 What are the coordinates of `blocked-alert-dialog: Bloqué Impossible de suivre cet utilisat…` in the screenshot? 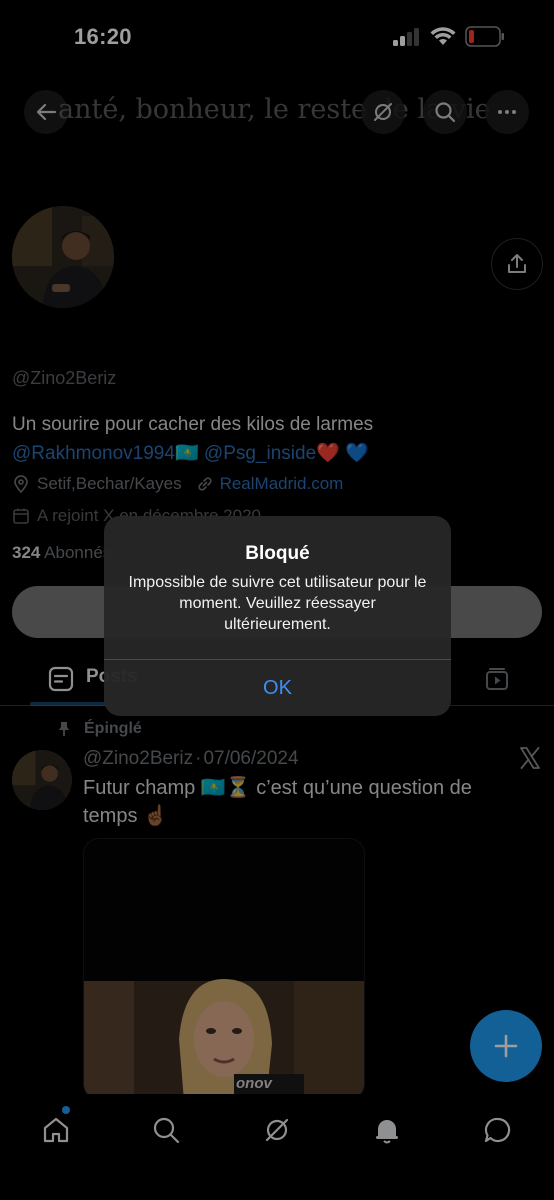 It's located at (277, 616).